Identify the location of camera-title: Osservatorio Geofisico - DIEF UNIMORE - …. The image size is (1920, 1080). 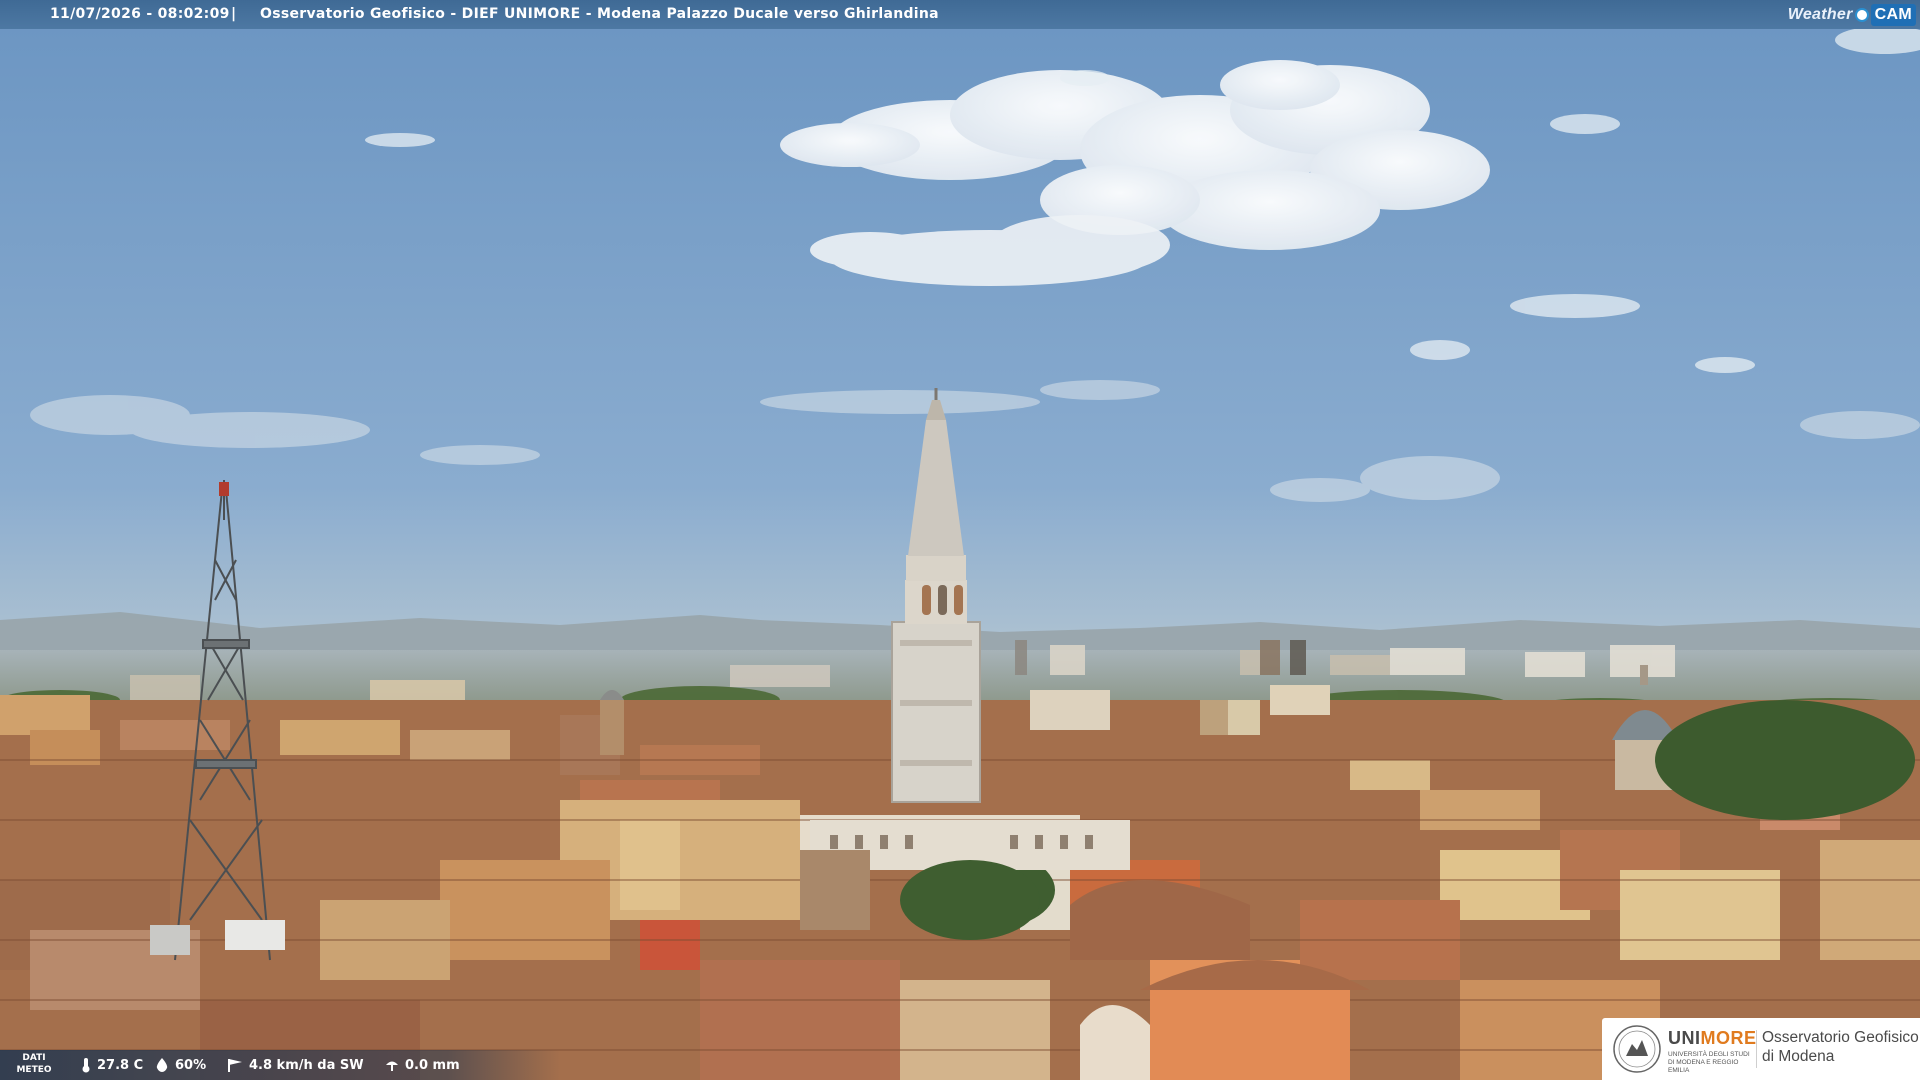
(599, 14).